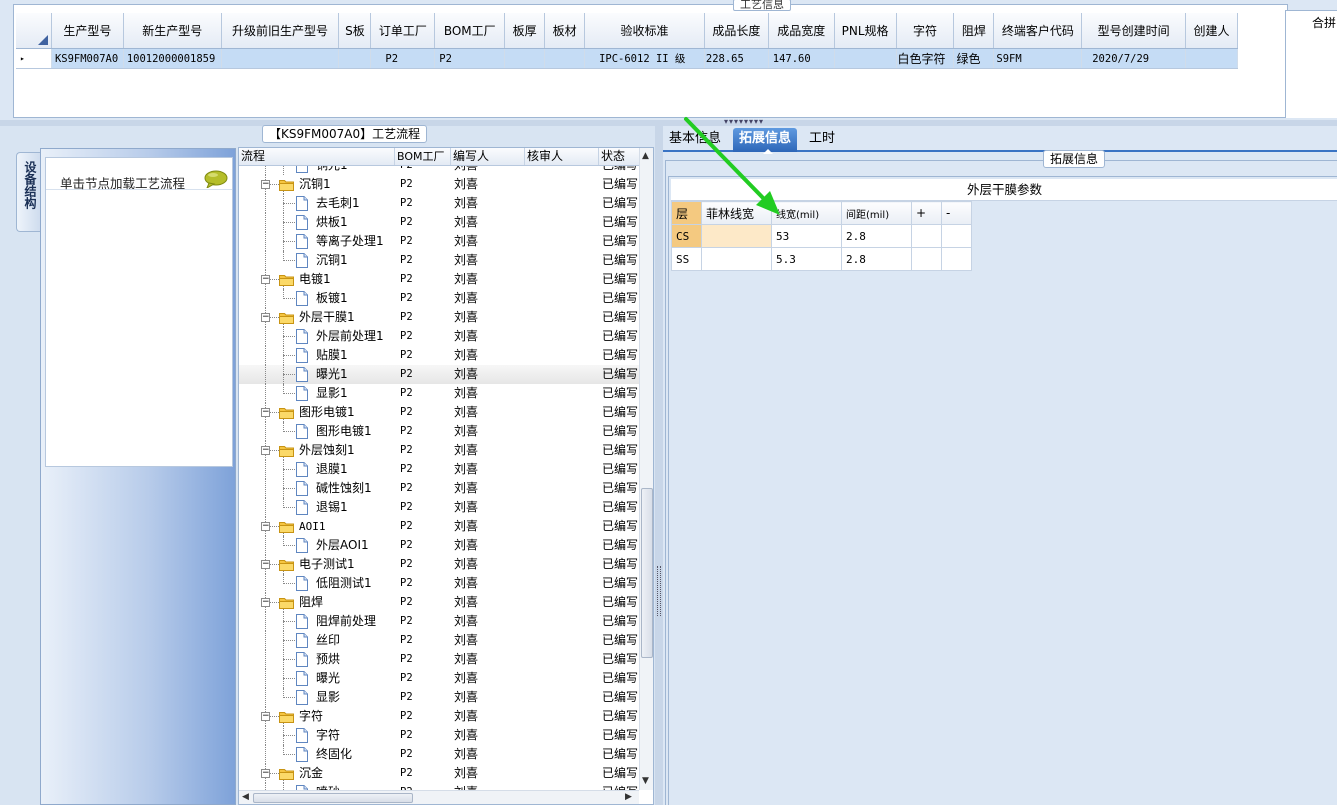 The height and width of the screenshot is (805, 1337). What do you see at coordinates (821, 236) in the screenshot?
I see `table-row: CS 53 2.8` at bounding box center [821, 236].